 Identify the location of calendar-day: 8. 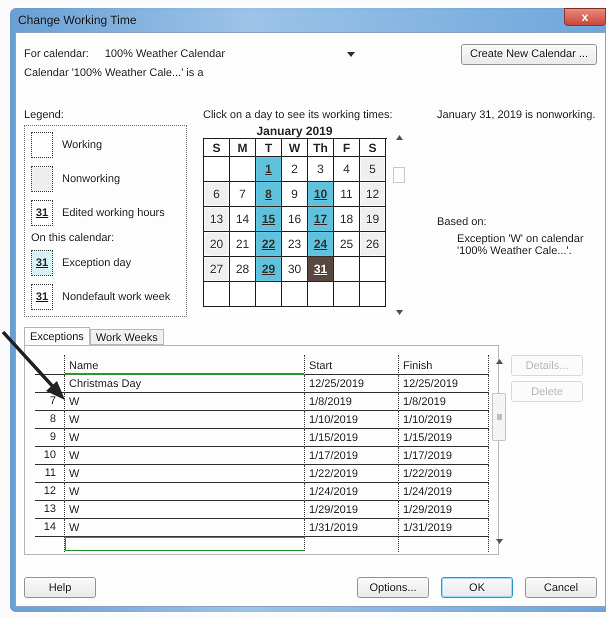
(269, 194).